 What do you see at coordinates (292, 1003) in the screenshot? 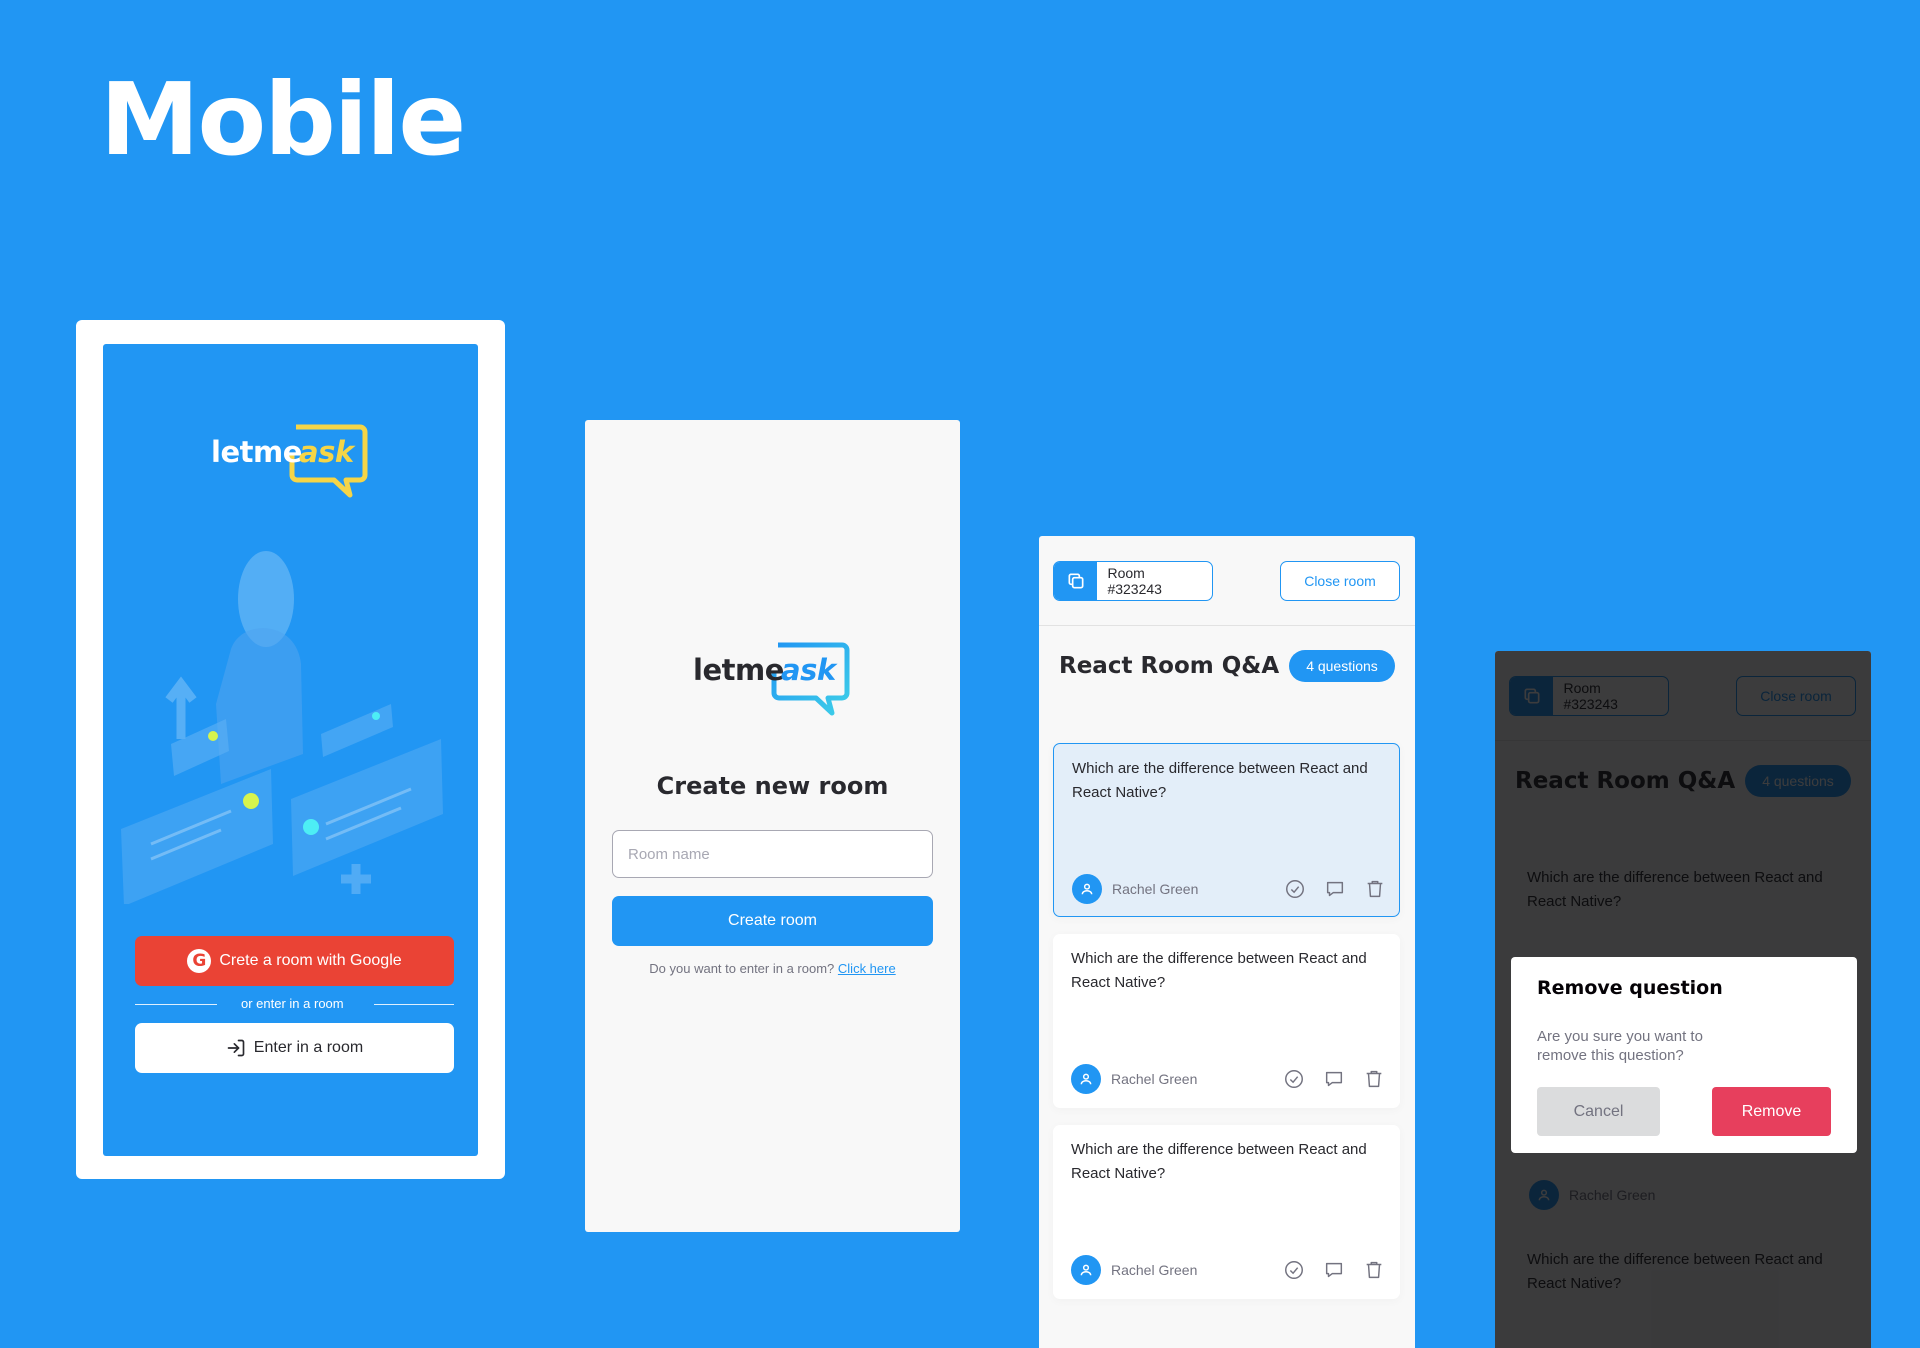
I see `separator-text: or enter in a room` at bounding box center [292, 1003].